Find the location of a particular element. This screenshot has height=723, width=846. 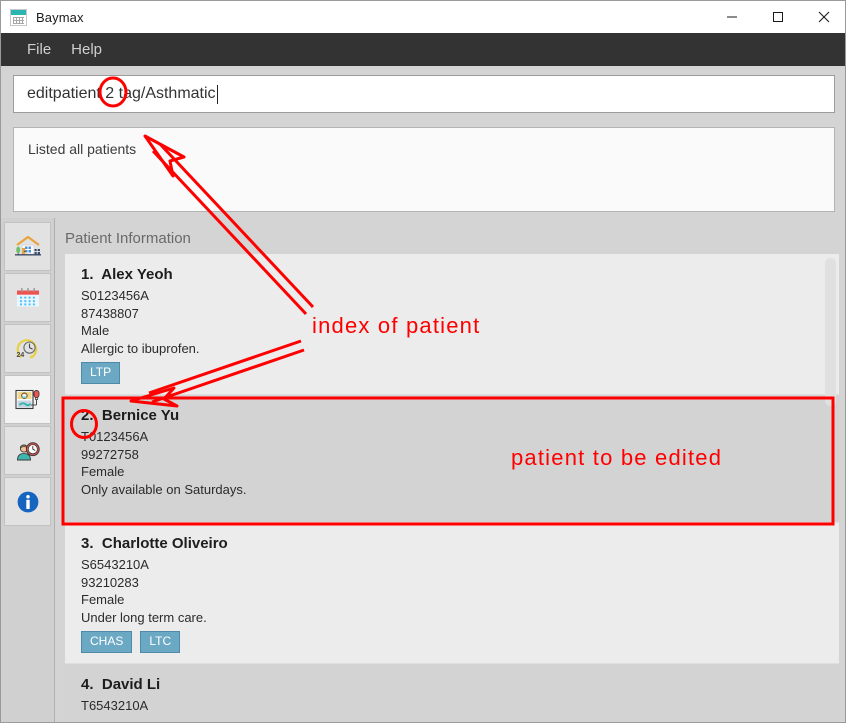

maximize-icon is located at coordinates (778, 17).